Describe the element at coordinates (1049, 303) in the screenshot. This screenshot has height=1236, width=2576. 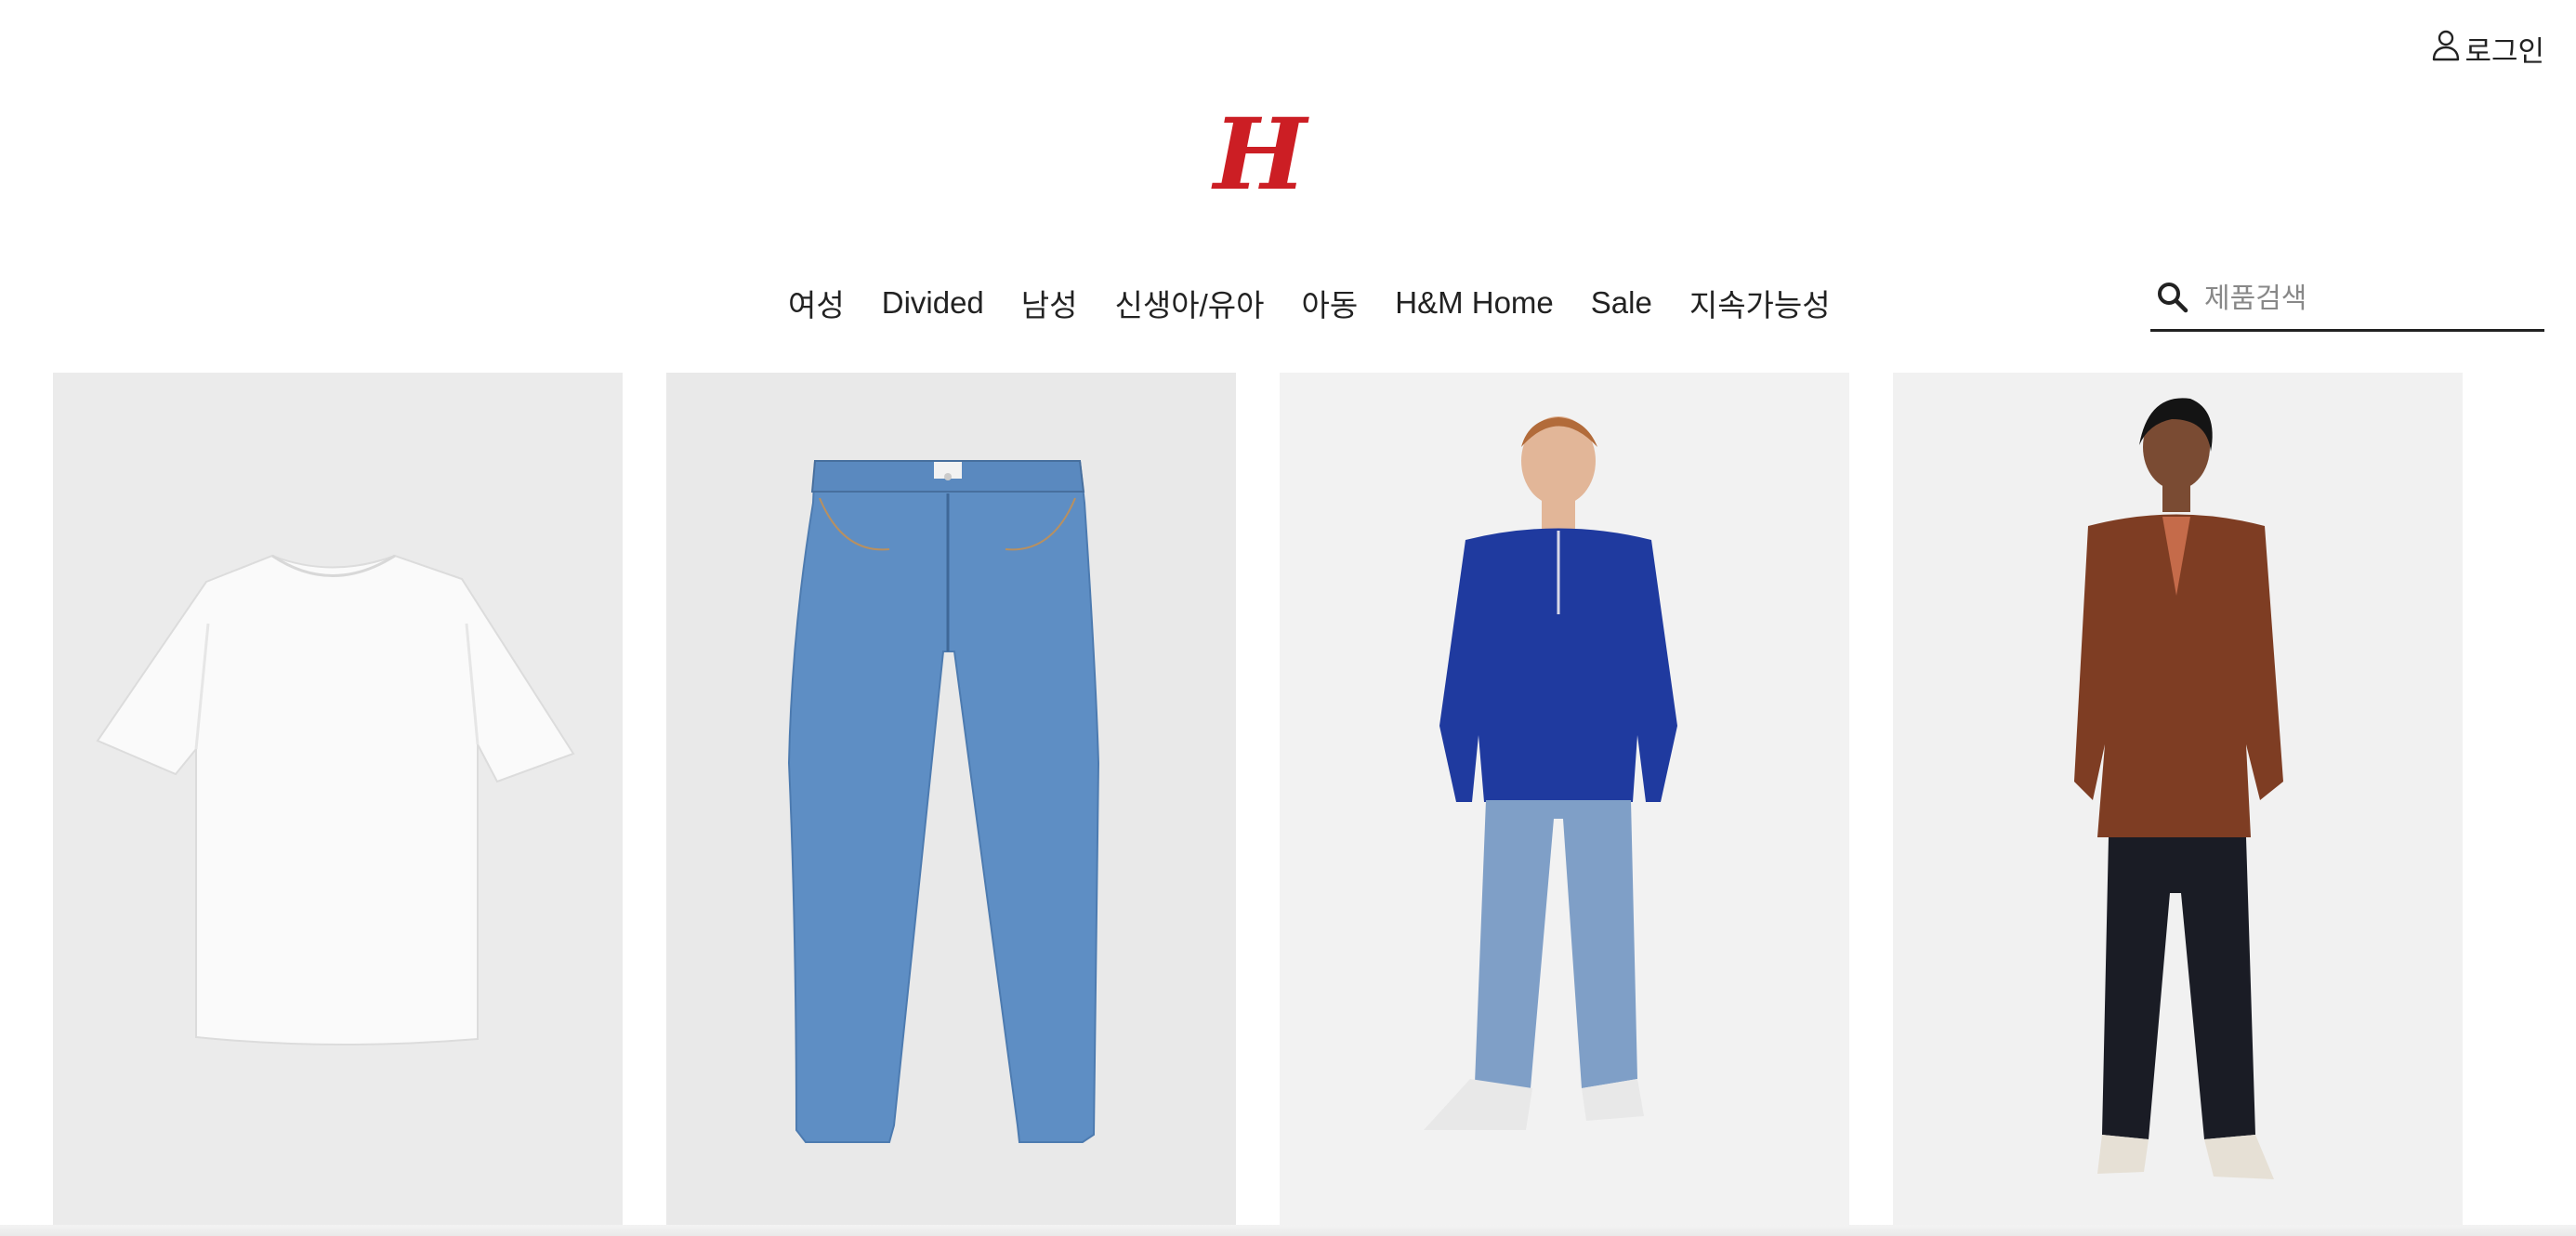
I see `nav-item-men: 남성` at that location.